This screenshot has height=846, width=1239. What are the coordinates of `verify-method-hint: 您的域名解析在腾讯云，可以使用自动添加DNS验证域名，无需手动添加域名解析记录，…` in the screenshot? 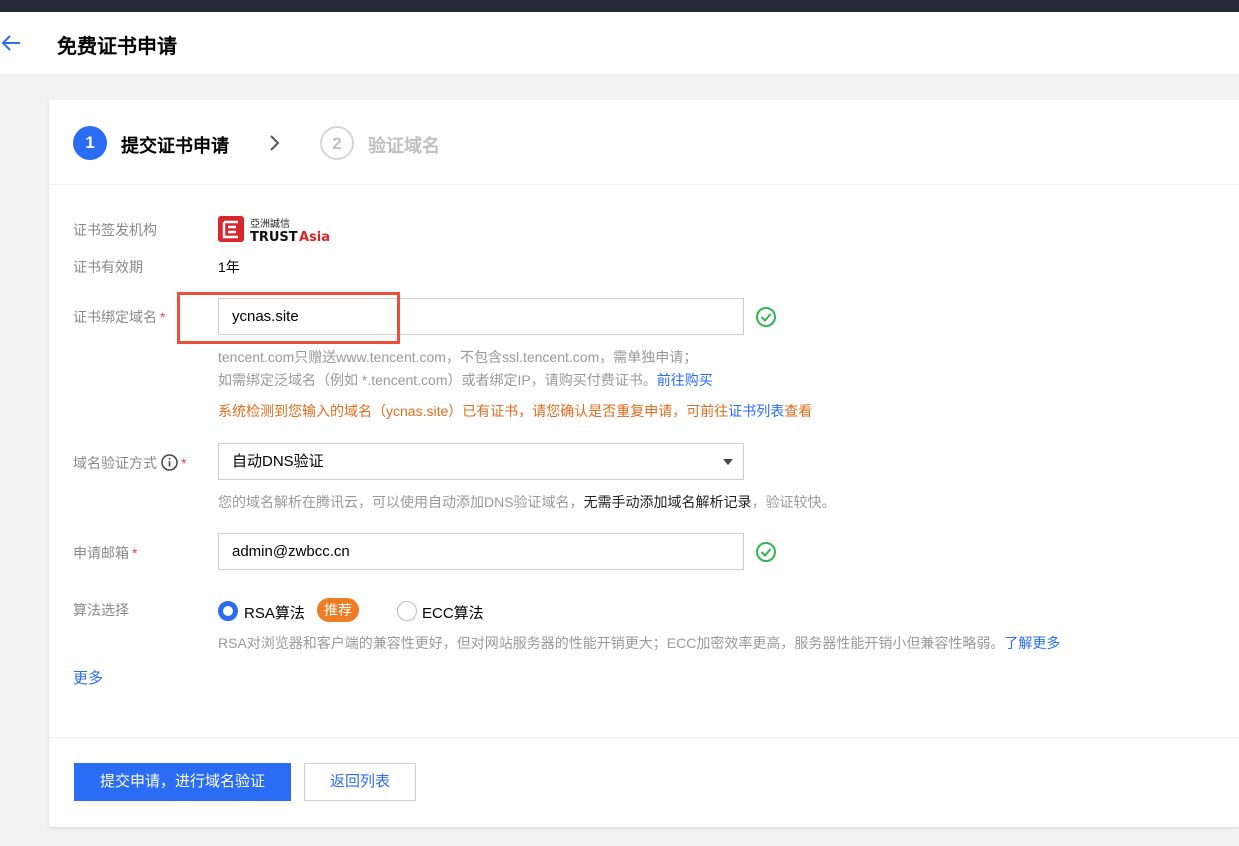 It's located at (527, 502).